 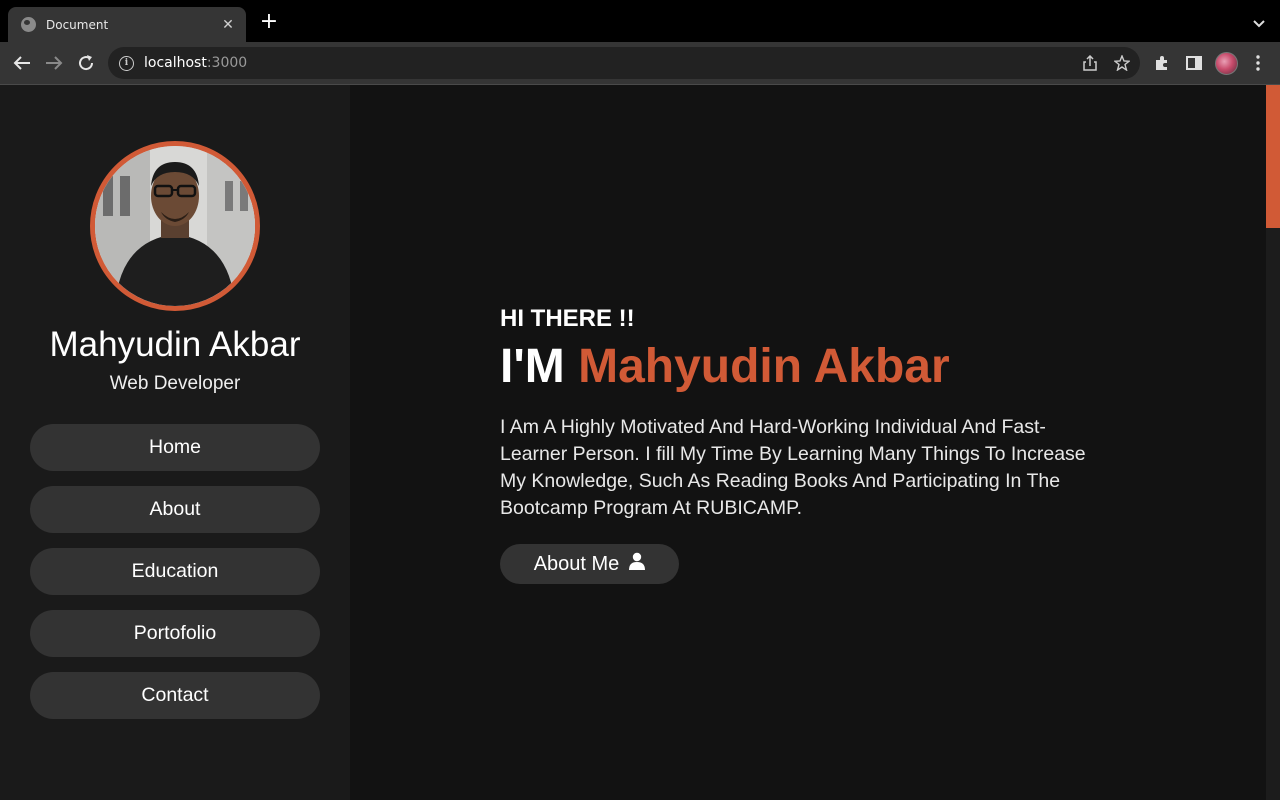 What do you see at coordinates (126, 63) in the screenshot?
I see `site-info-icon: i` at bounding box center [126, 63].